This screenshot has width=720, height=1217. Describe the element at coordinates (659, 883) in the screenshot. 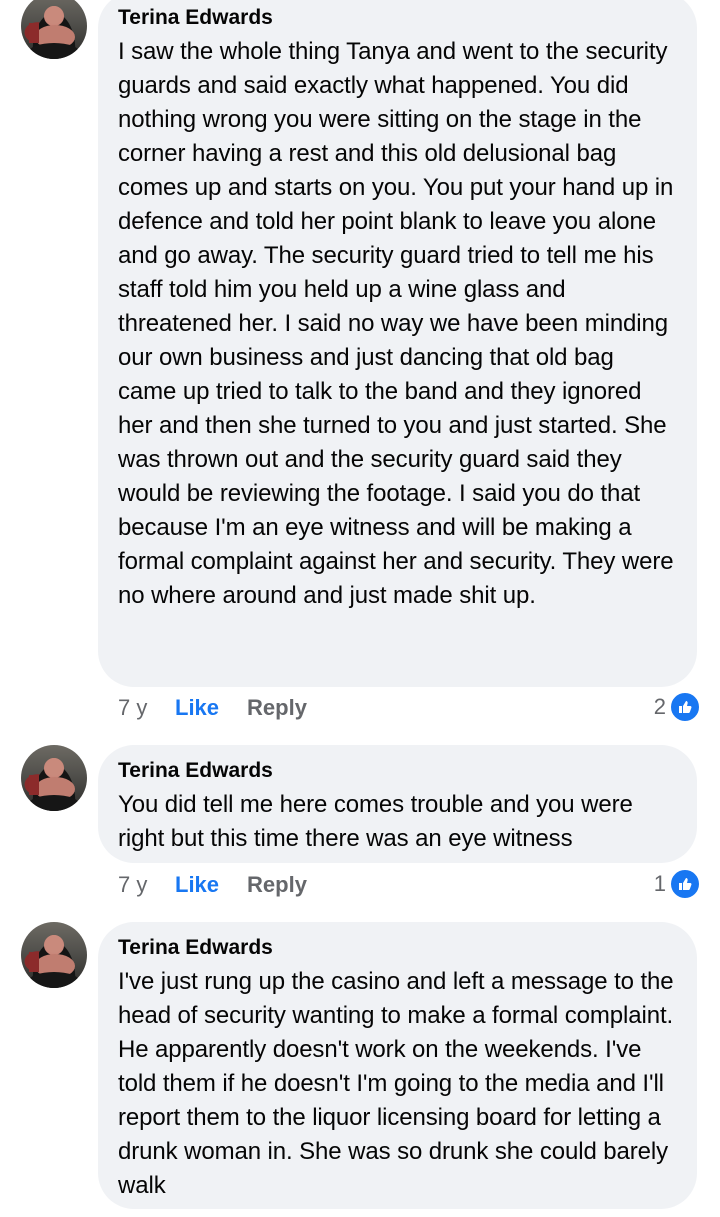

I see `reaction-count: 1` at that location.